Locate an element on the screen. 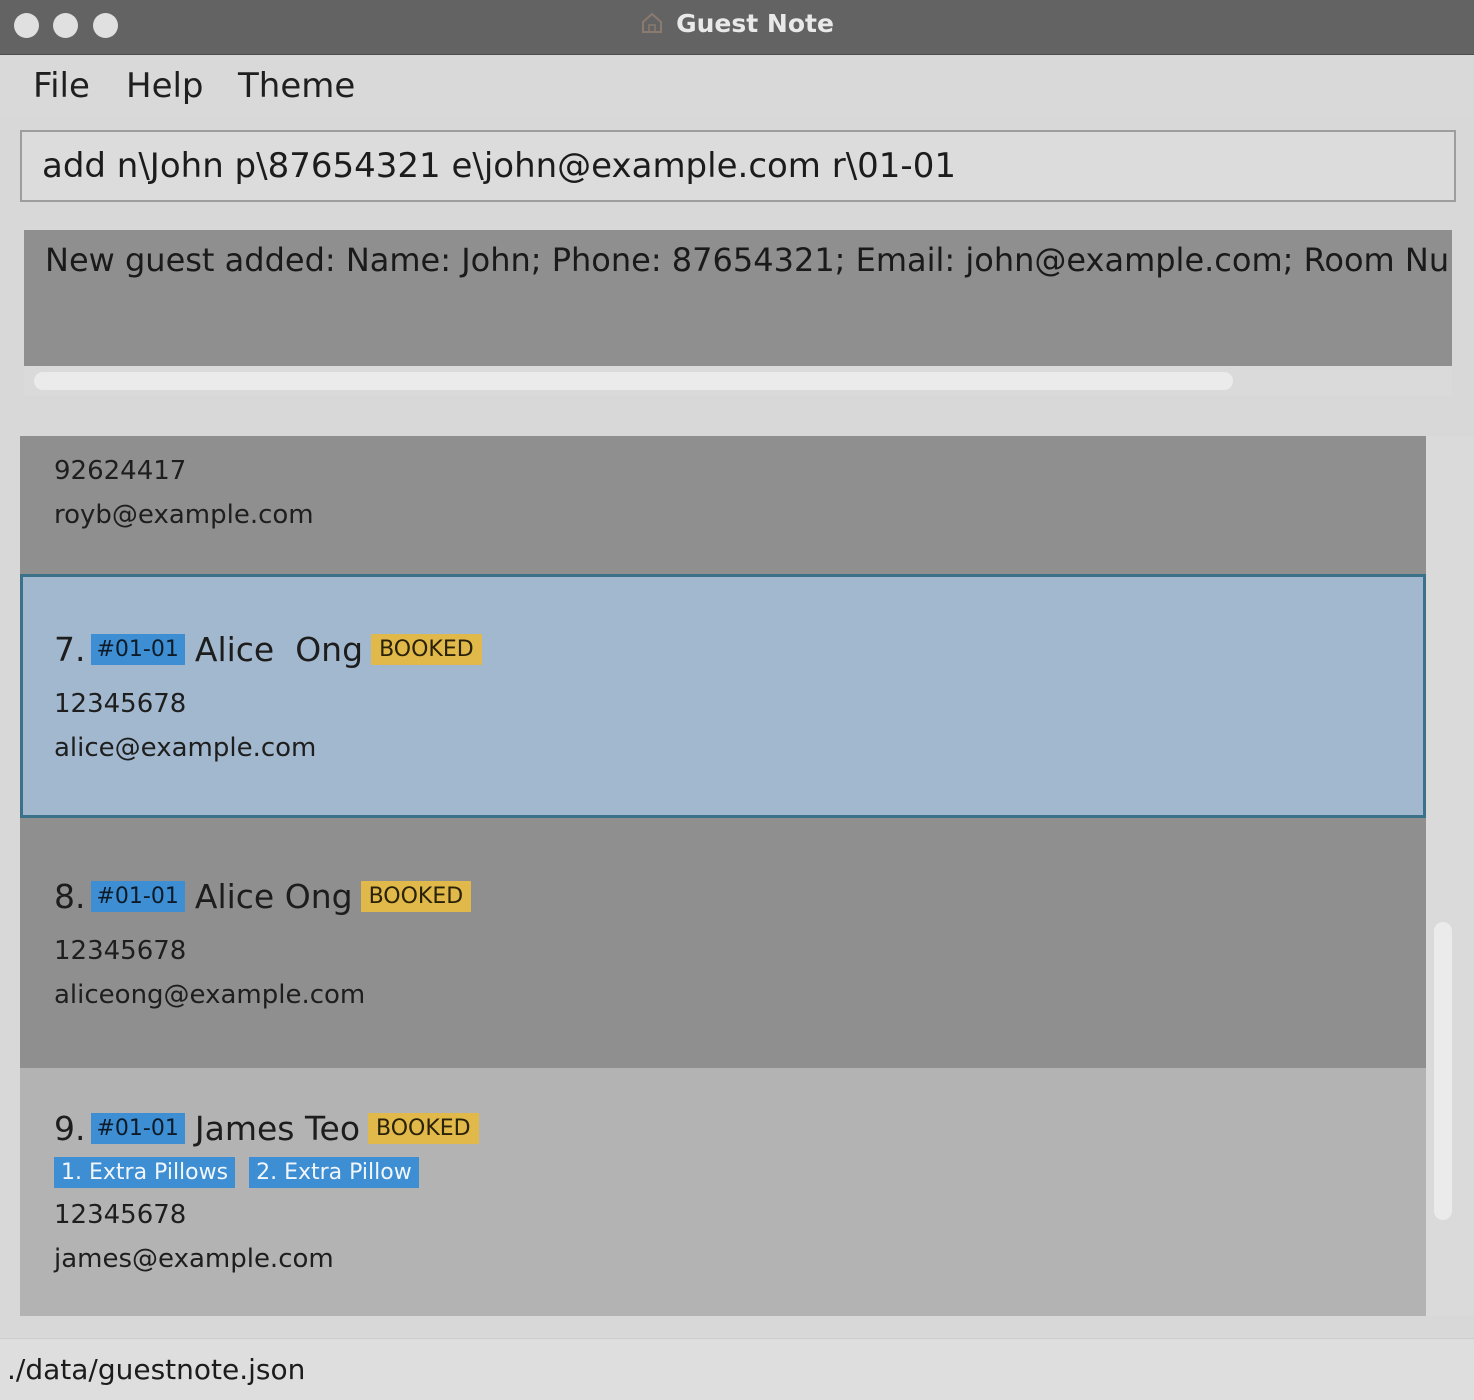  house-icon is located at coordinates (652, 22).